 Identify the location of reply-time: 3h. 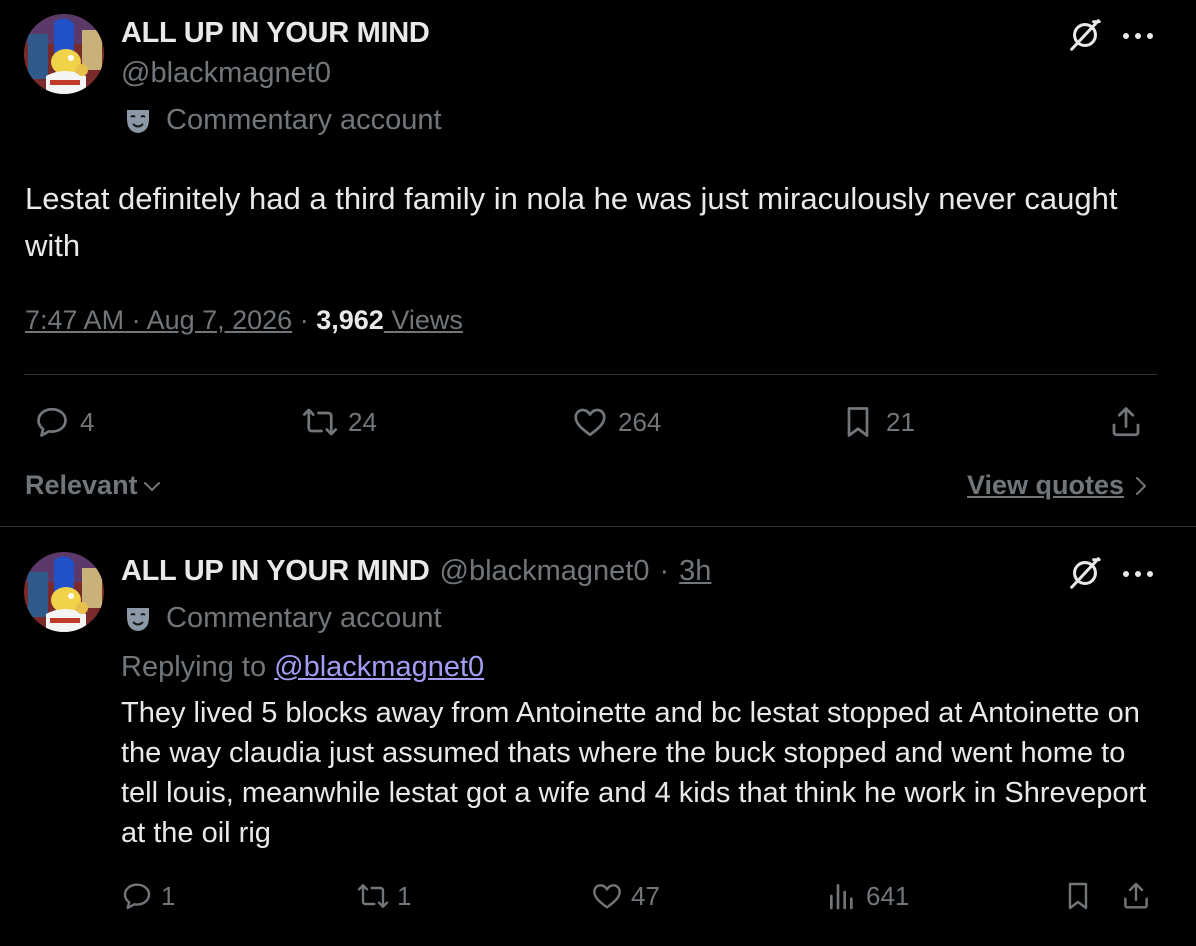
(695, 571).